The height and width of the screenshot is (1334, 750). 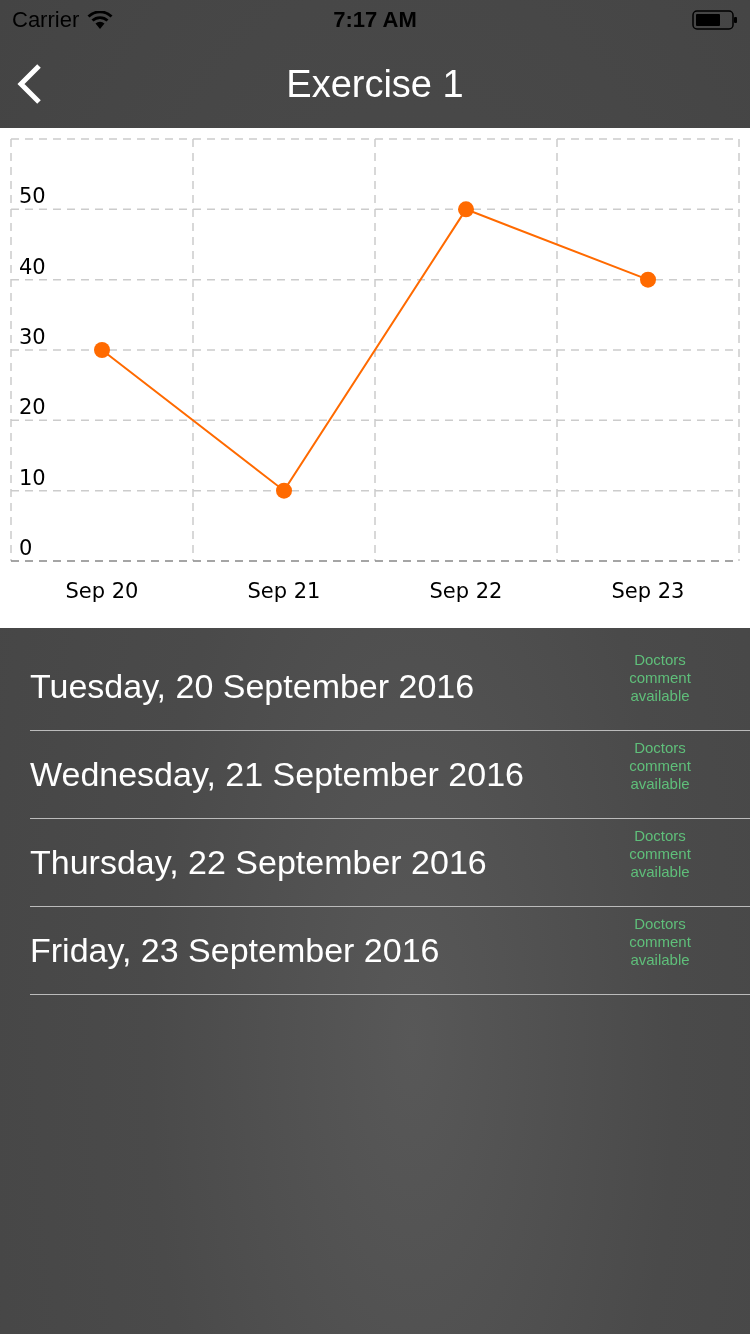 What do you see at coordinates (648, 591) in the screenshot?
I see `x-tick-label: Sep 23` at bounding box center [648, 591].